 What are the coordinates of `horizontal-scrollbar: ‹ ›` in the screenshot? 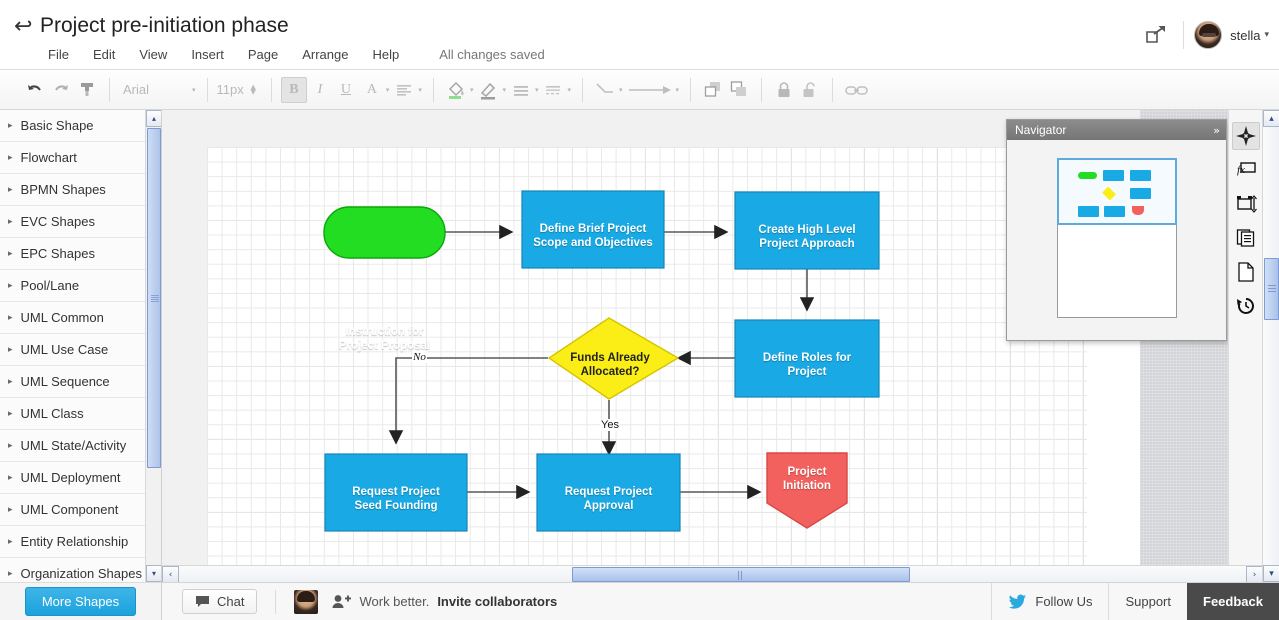 It's located at (712, 574).